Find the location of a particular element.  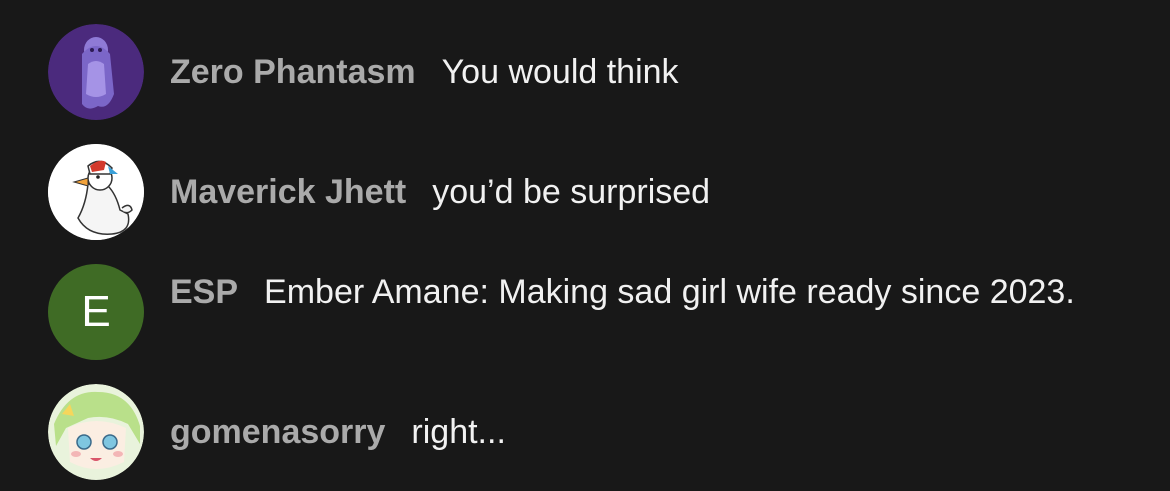

duck-with-cap-avatar is located at coordinates (96, 192).